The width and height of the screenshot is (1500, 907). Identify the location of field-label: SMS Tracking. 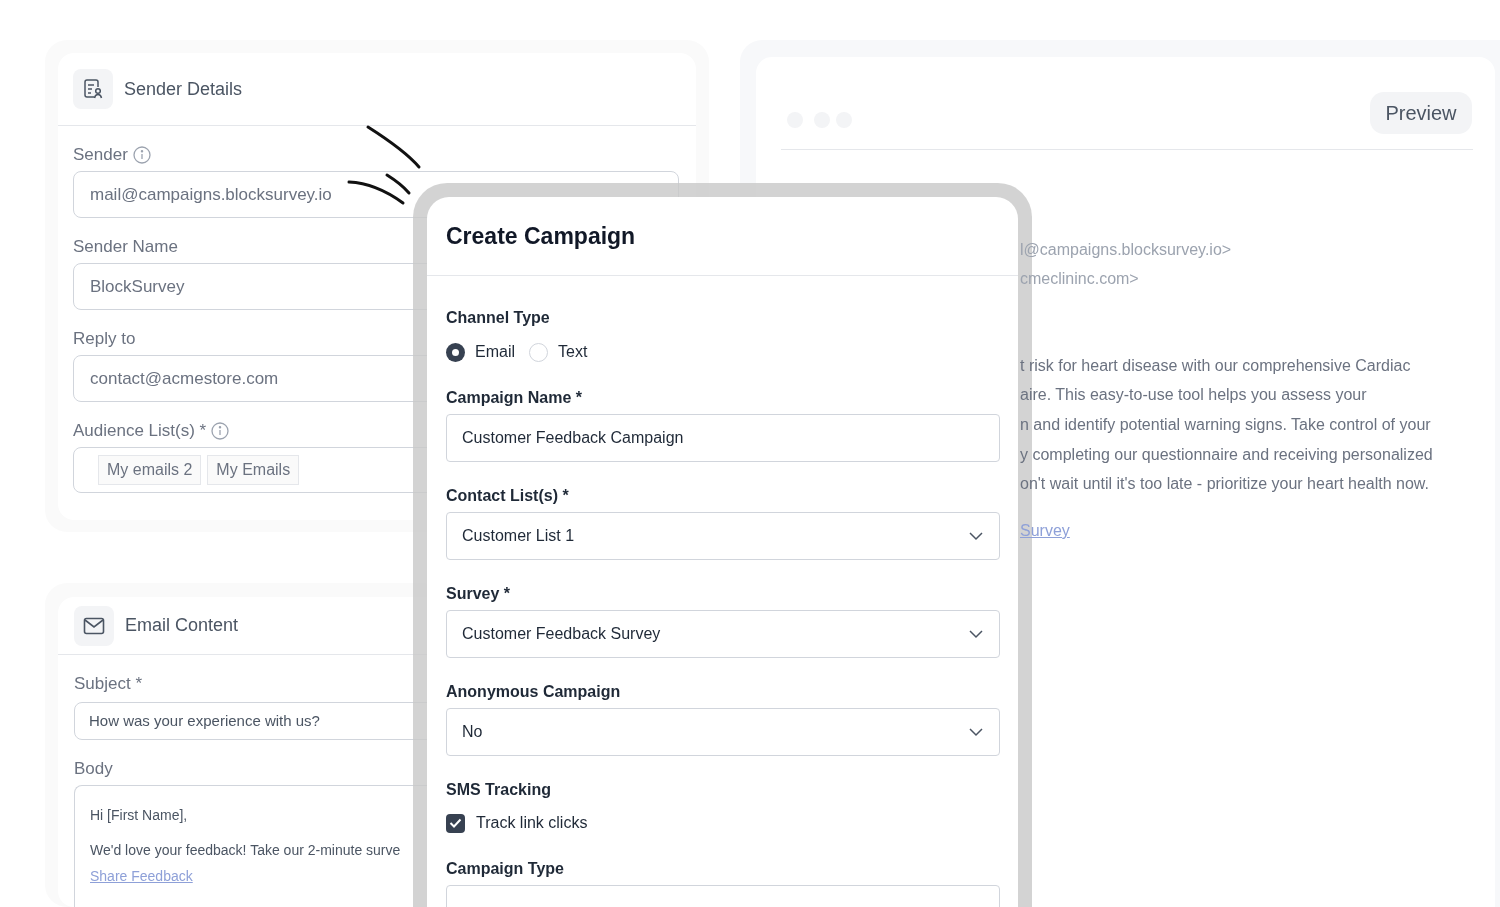
(499, 790).